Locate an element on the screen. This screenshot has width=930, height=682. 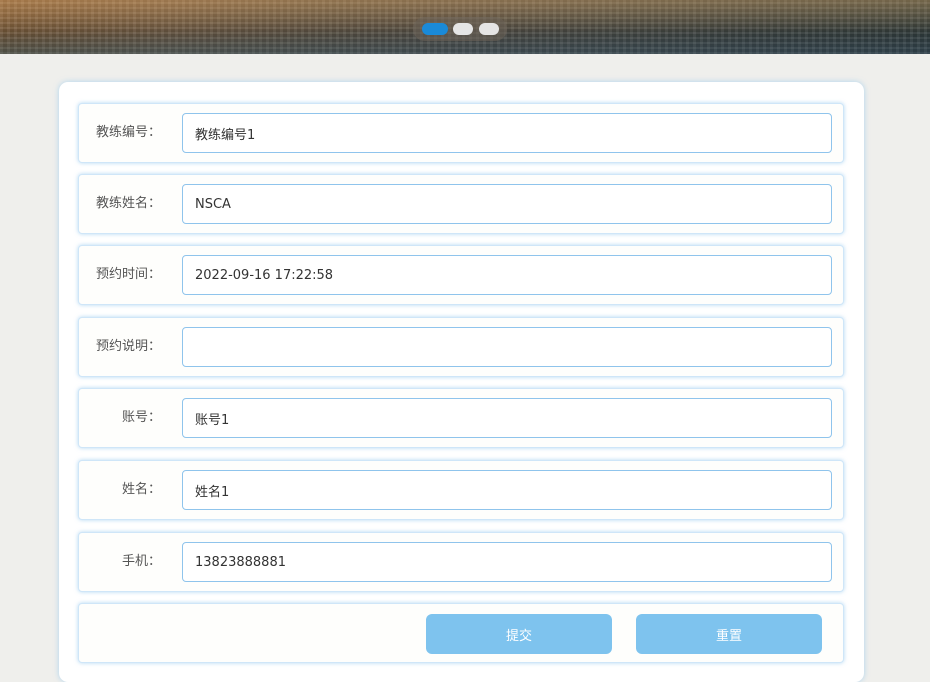
account-input is located at coordinates (507, 418).